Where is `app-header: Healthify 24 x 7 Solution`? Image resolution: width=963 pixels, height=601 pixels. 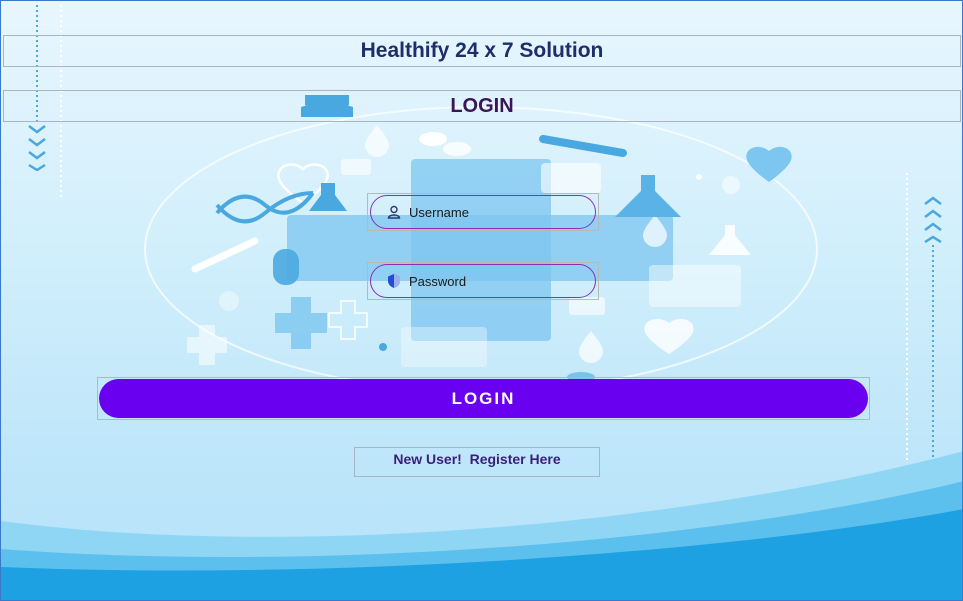
app-header: Healthify 24 x 7 Solution is located at coordinates (482, 51).